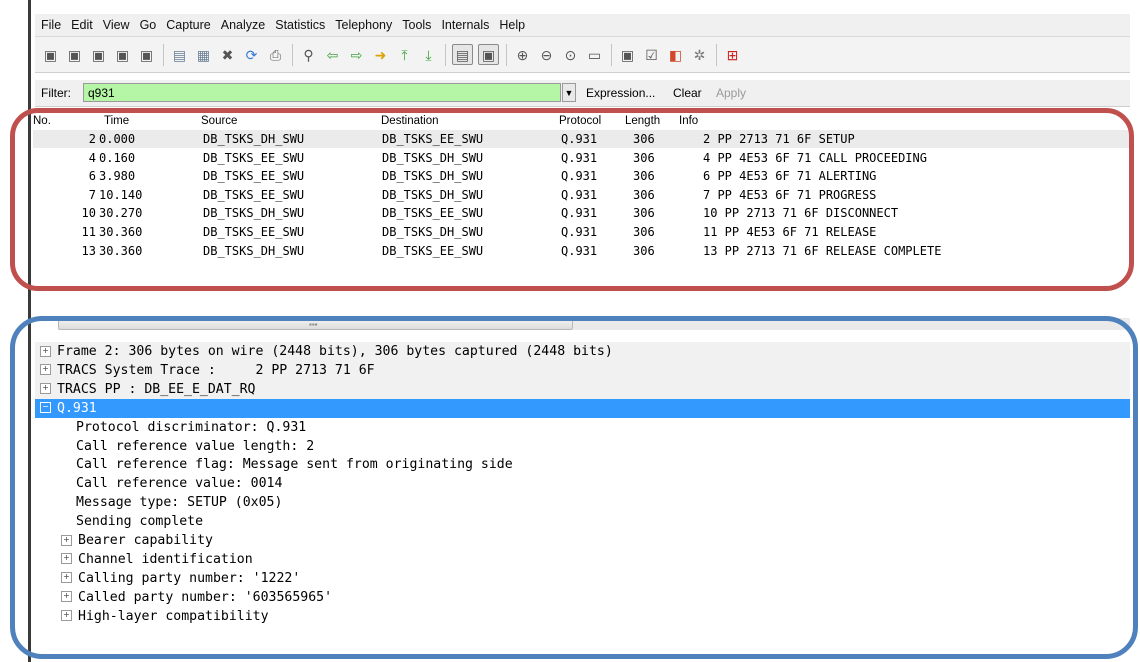  Describe the element at coordinates (699, 54) in the screenshot. I see `preferences-icon: ✲` at that location.